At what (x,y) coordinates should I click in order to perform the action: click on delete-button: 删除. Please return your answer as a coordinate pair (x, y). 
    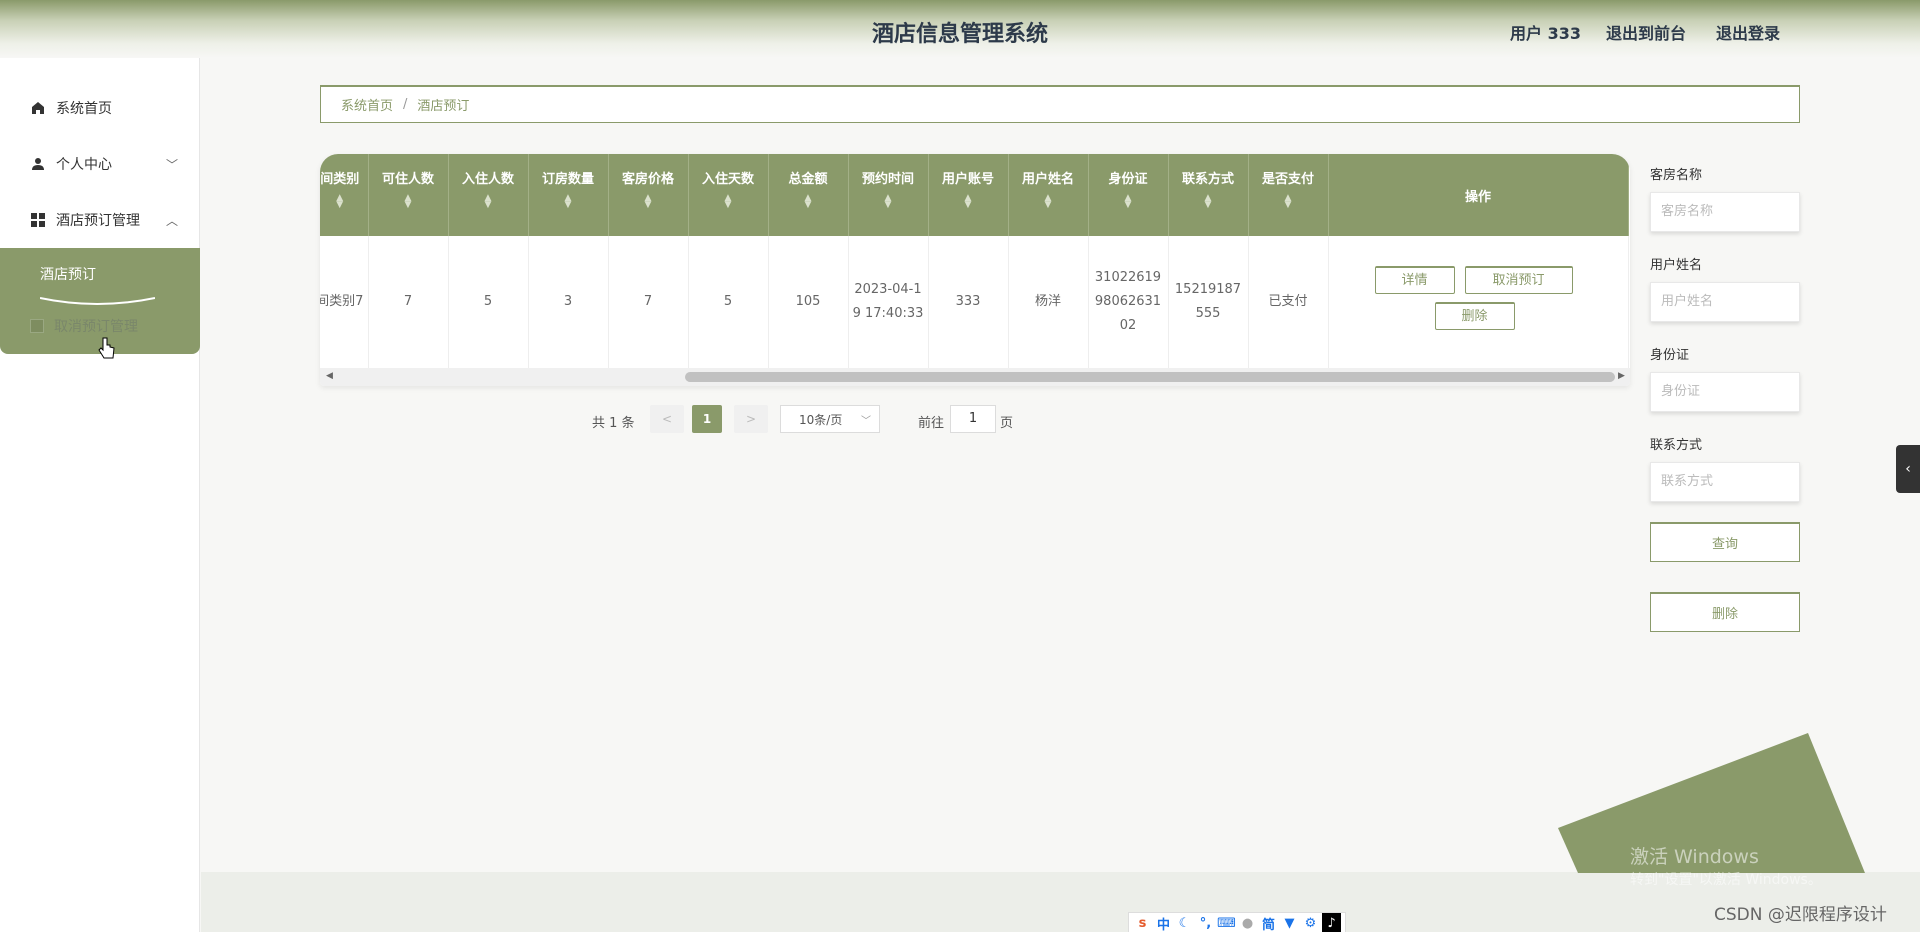
    Looking at the image, I should click on (1725, 612).